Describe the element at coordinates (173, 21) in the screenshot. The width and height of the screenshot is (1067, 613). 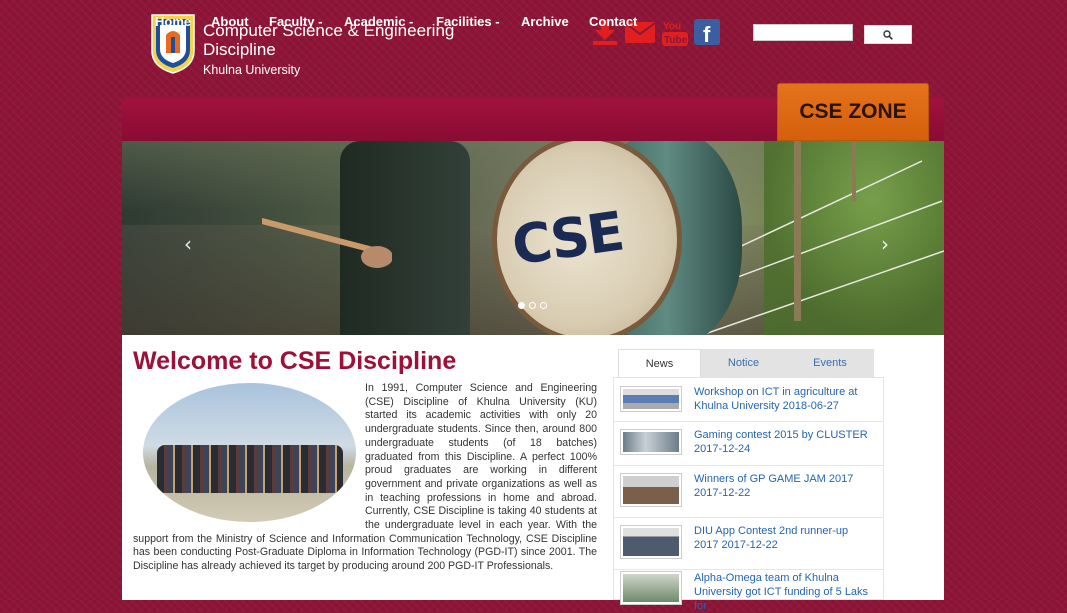
I see `nav-home: Home` at that location.